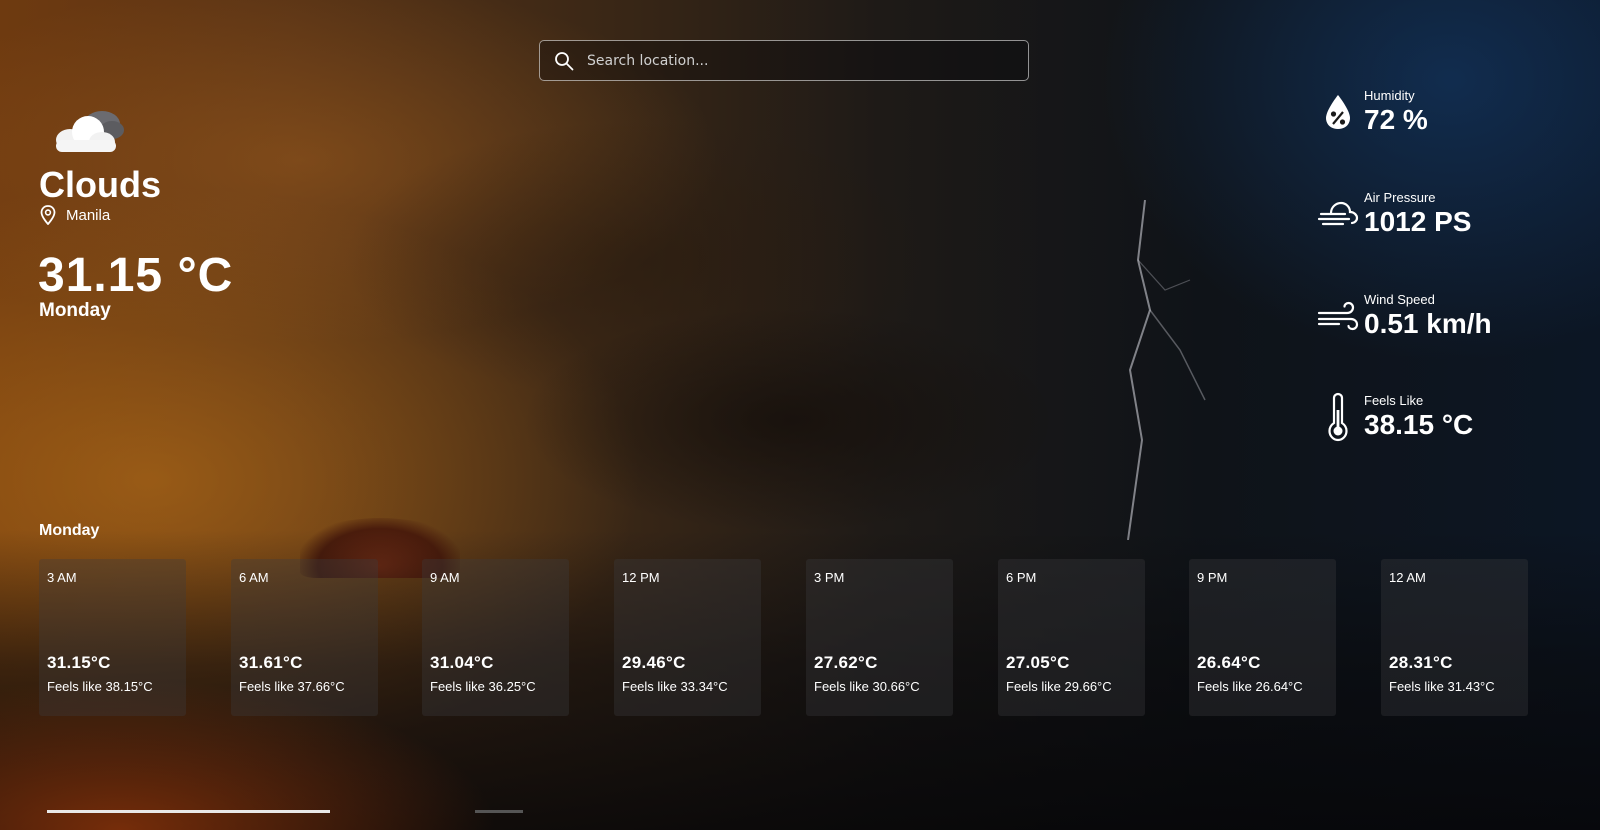 The height and width of the screenshot is (830, 1600). I want to click on stat-value: 72 %, so click(1396, 119).